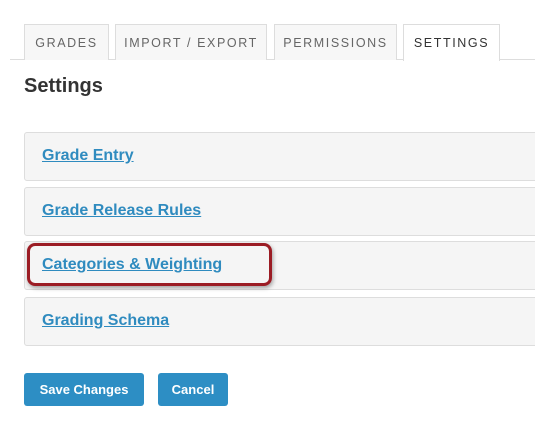 Image resolution: width=535 pixels, height=431 pixels. Describe the element at coordinates (279, 211) in the screenshot. I see `panel-grade-release-rules: Grade Release Rules` at that location.